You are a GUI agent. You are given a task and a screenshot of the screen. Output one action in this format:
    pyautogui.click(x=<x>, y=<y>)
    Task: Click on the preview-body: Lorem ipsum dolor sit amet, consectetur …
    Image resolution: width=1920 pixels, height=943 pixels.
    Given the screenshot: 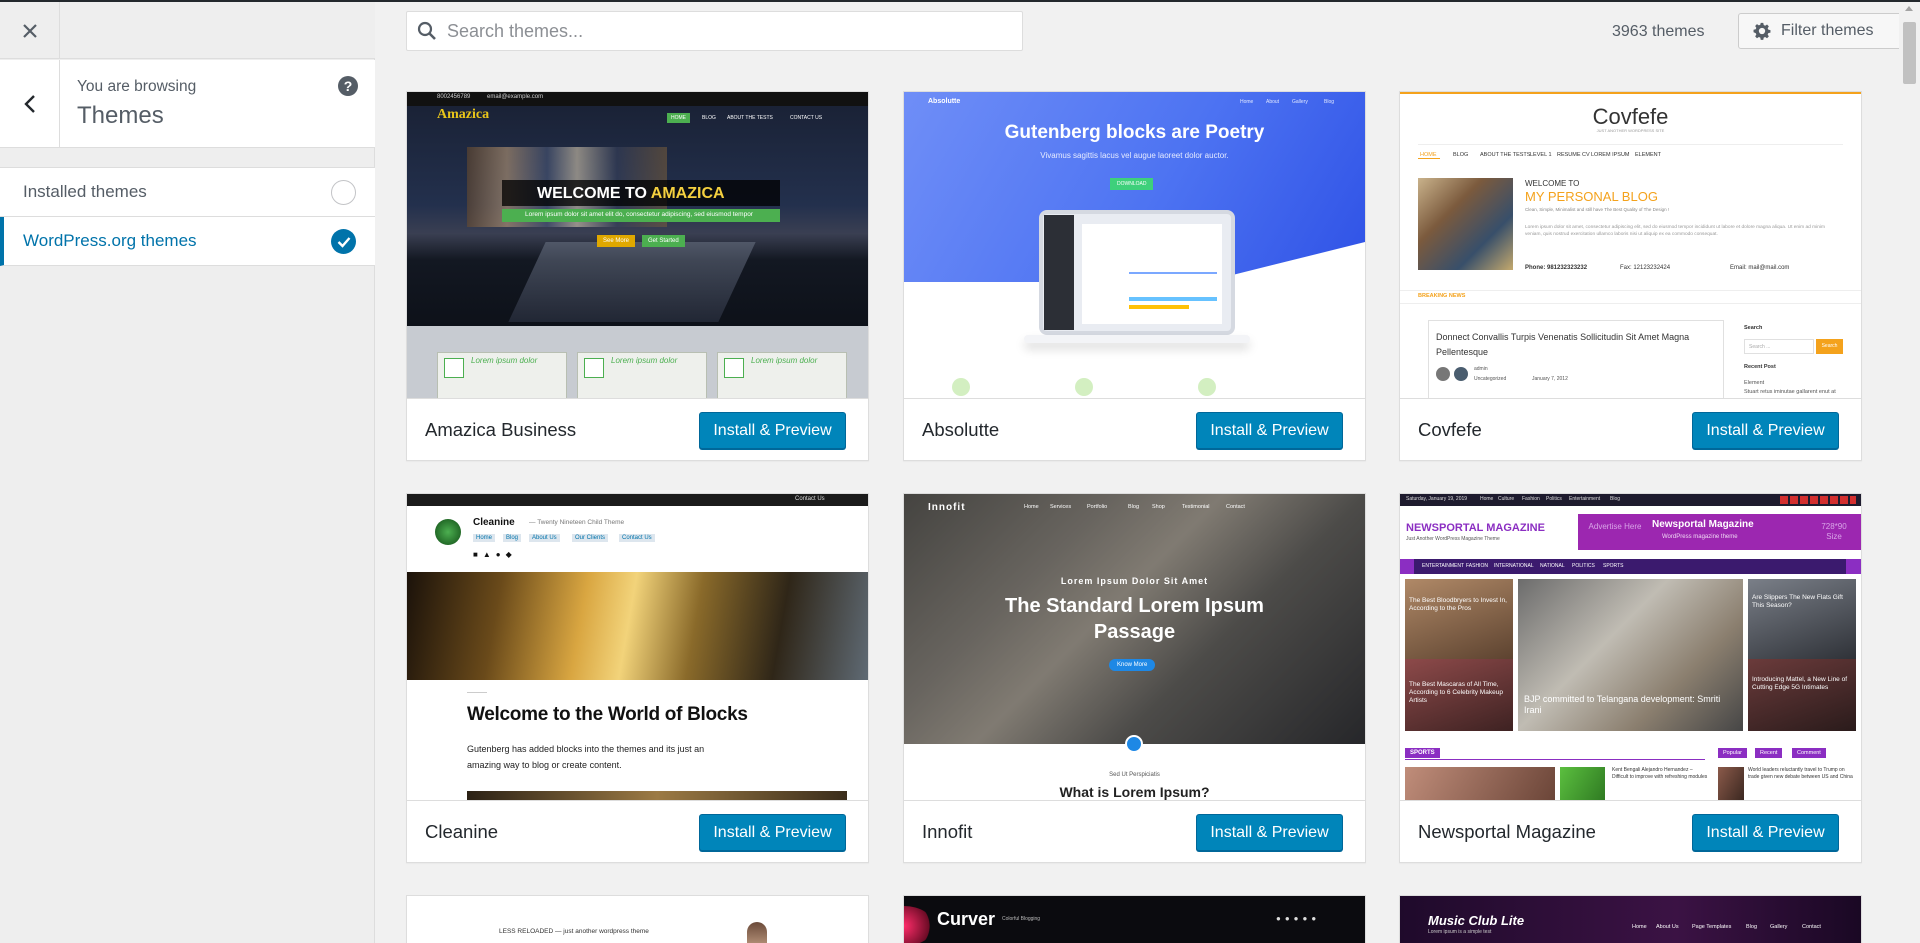 What is the action you would take?
    pyautogui.click(x=1675, y=231)
    